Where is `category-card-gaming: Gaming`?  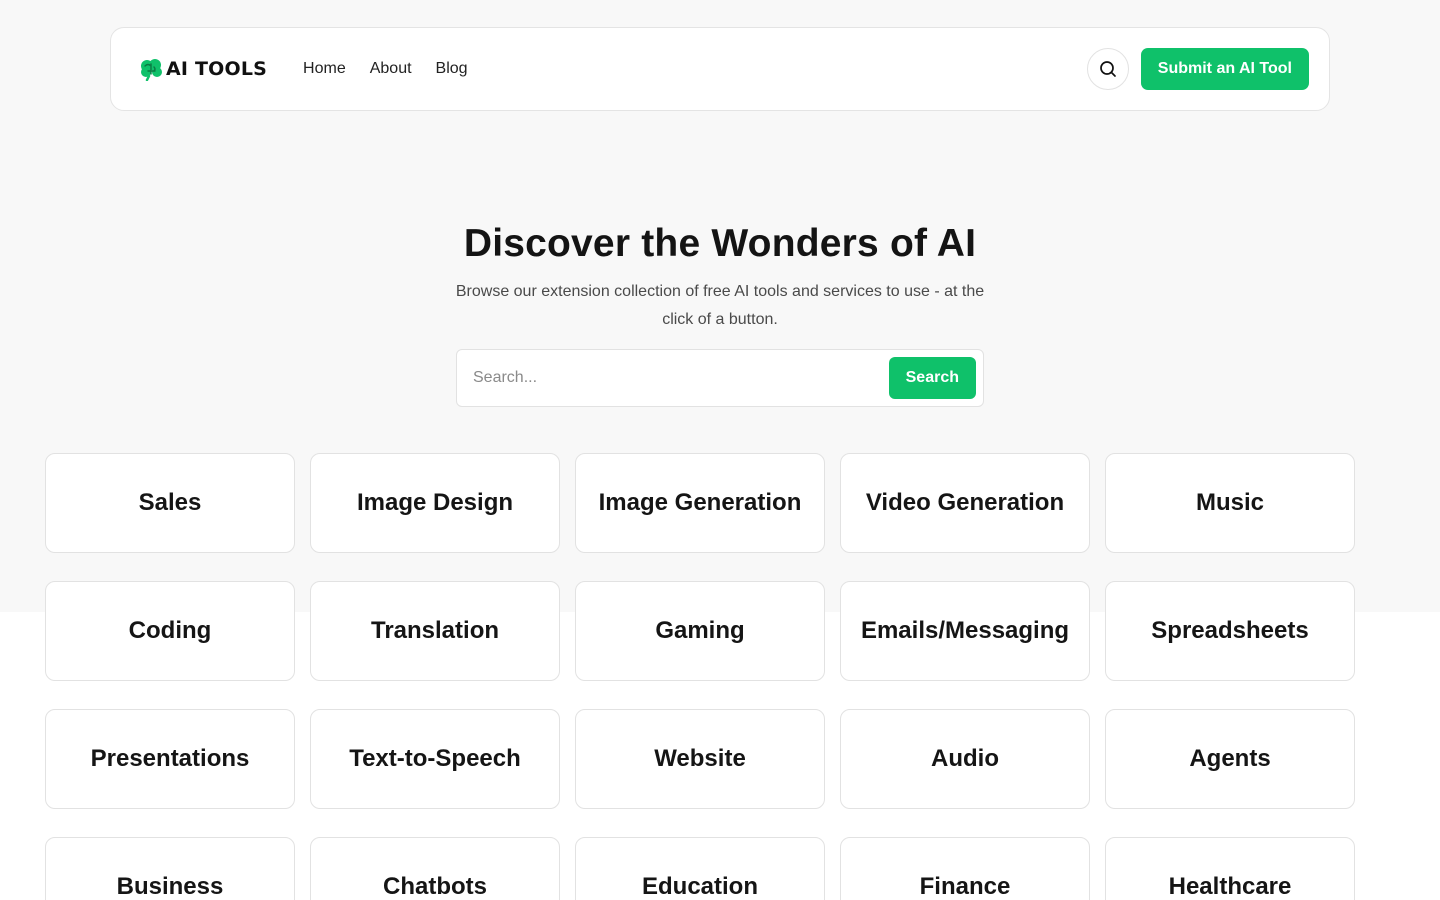
category-card-gaming: Gaming is located at coordinates (700, 631).